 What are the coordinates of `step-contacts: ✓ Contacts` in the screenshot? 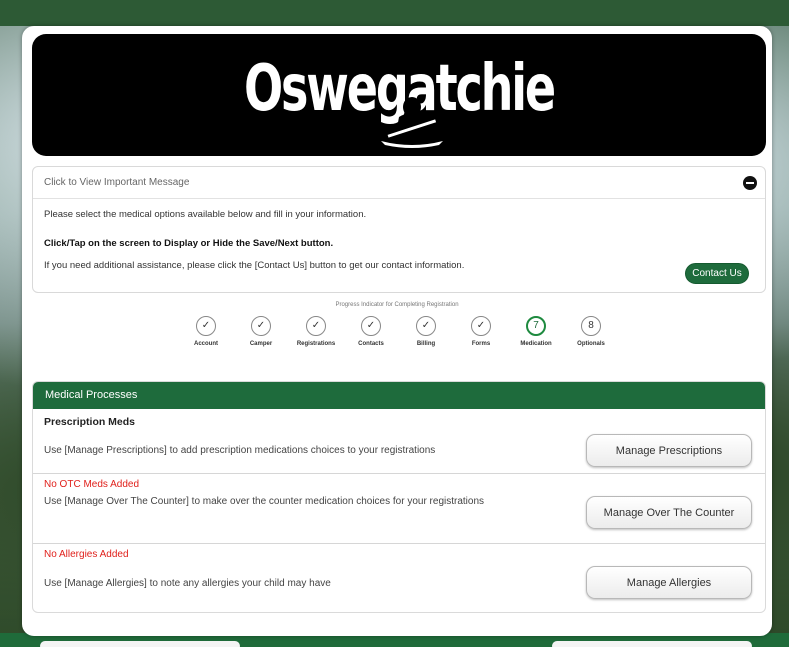 It's located at (371, 331).